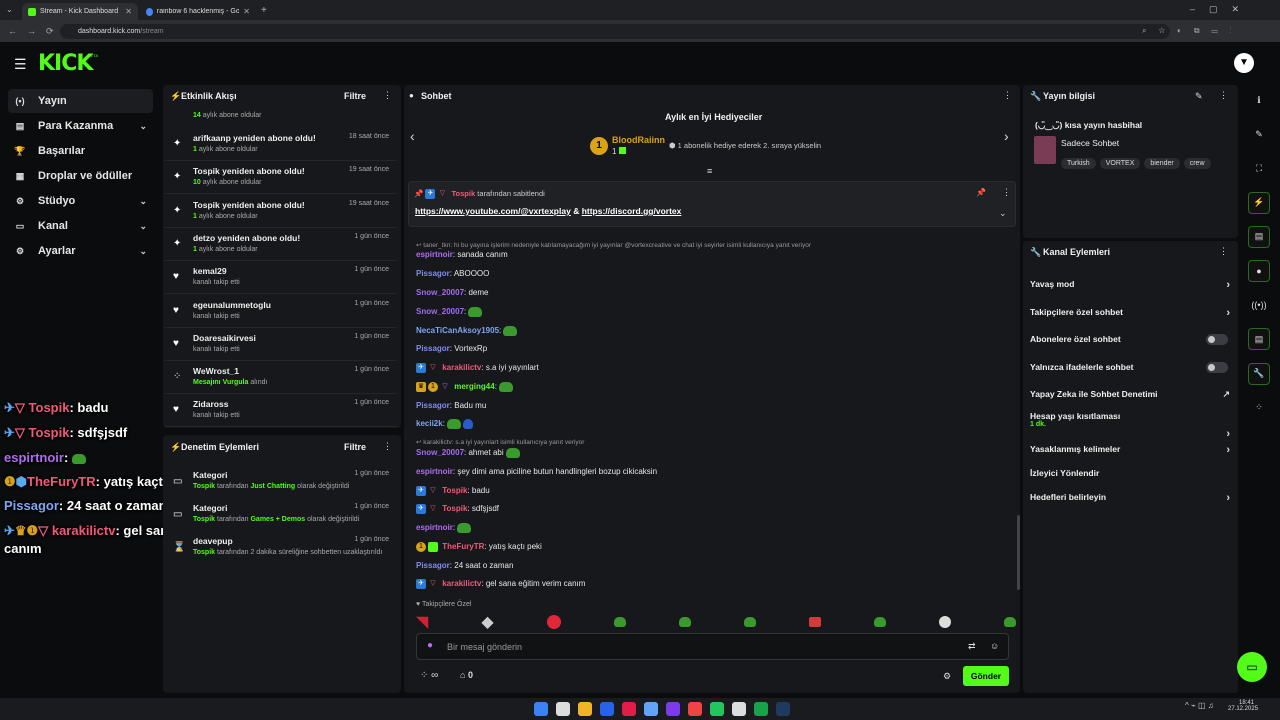  I want to click on unpin-icon: 📌, so click(981, 192).